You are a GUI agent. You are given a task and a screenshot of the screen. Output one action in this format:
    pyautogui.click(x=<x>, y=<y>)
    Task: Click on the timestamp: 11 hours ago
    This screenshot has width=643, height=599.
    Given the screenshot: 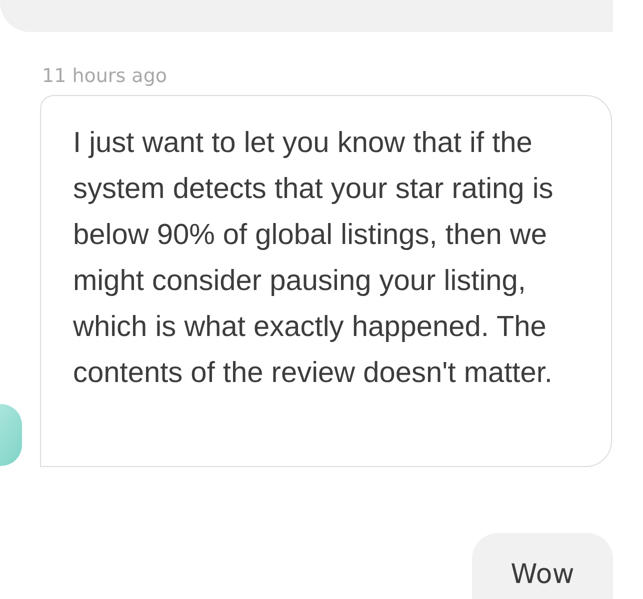 What is the action you would take?
    pyautogui.click(x=105, y=76)
    